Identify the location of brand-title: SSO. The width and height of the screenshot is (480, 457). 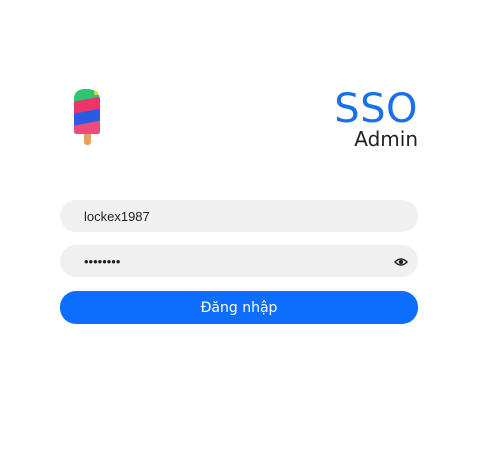
(376, 109).